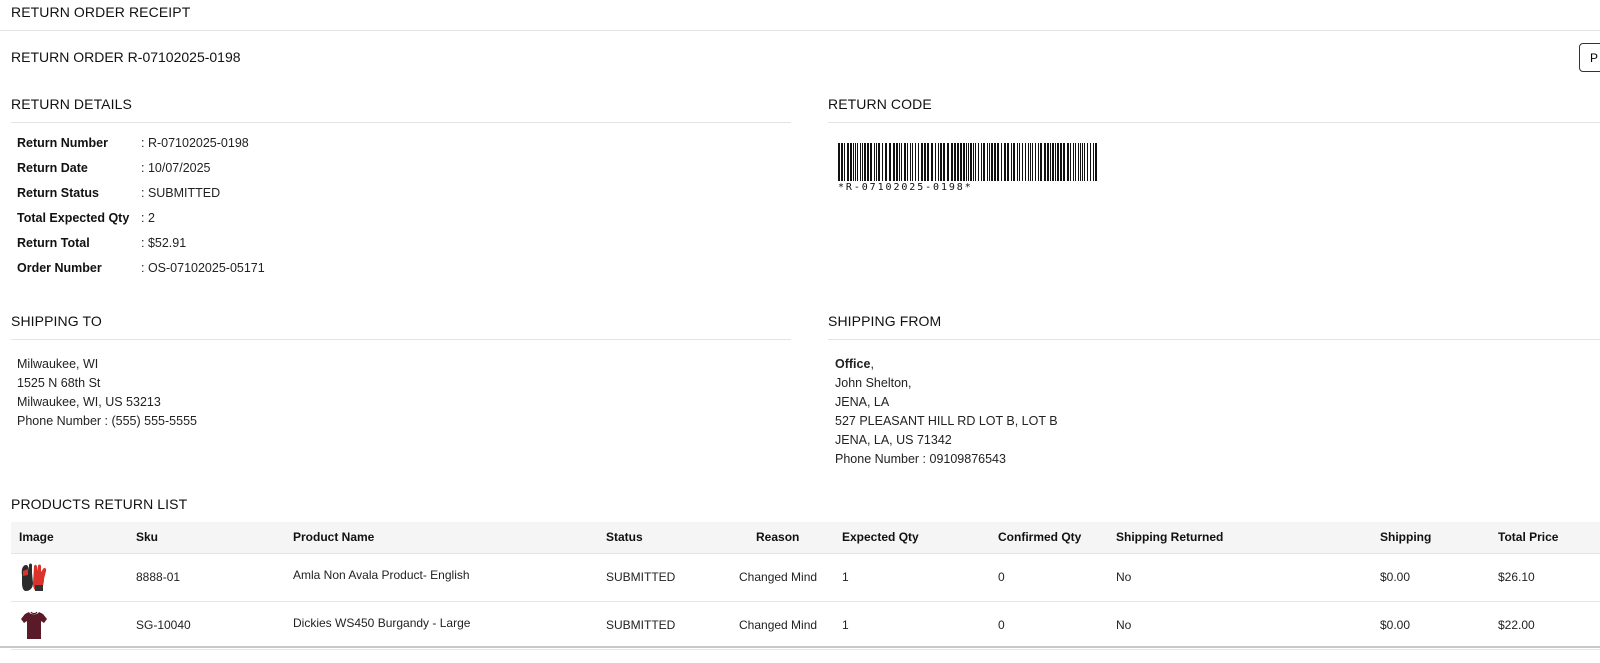 The height and width of the screenshot is (663, 1600). I want to click on total-price-cell: $26.10, so click(1516, 577).